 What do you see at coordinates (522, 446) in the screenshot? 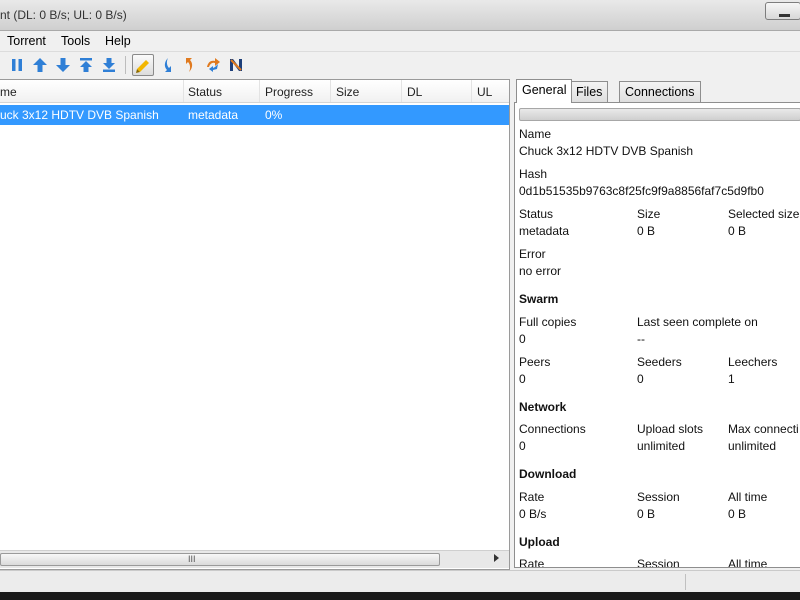
I see `connections-value: 0` at bounding box center [522, 446].